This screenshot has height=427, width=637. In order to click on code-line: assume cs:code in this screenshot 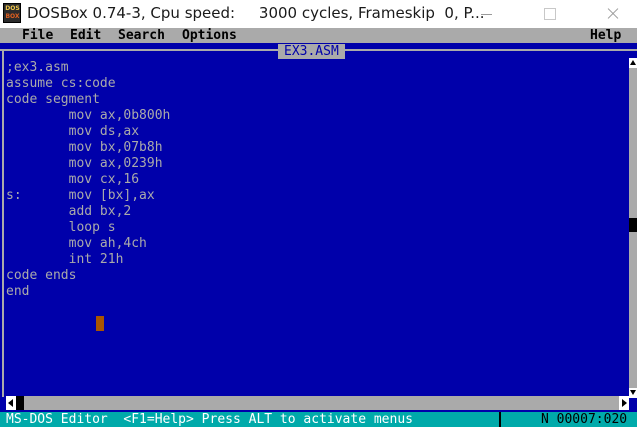, I will do `click(61, 83)`.